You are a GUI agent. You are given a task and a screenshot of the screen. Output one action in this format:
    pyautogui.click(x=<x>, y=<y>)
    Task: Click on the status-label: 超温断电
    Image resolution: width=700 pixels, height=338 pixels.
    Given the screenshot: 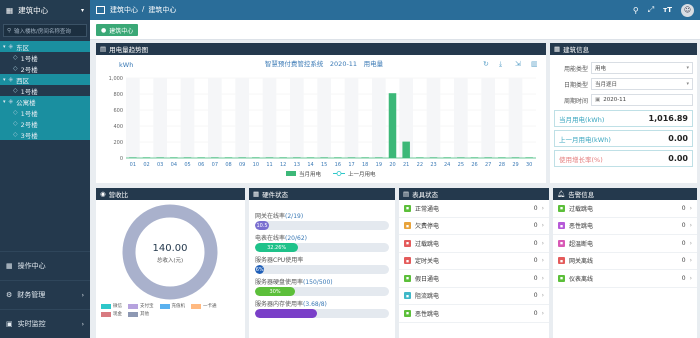 What is the action you would take?
    pyautogui.click(x=581, y=244)
    